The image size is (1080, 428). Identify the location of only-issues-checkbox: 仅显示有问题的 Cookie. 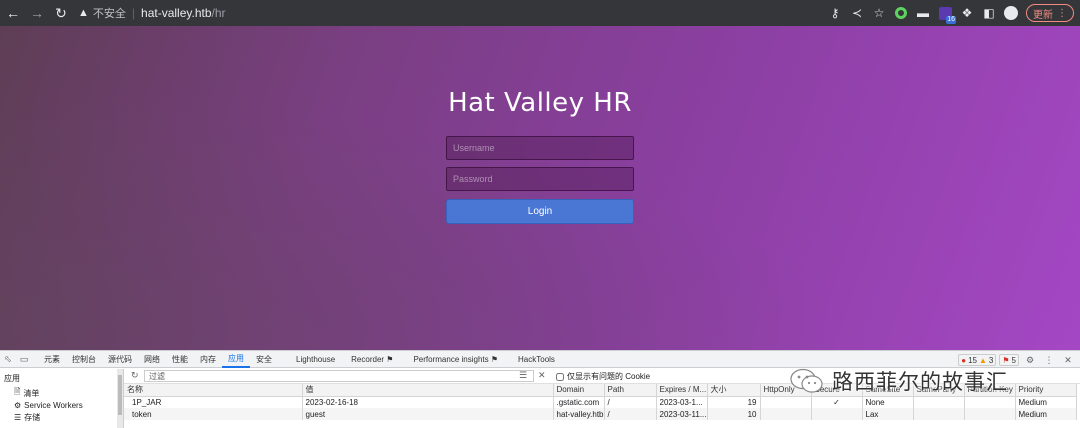
(603, 376).